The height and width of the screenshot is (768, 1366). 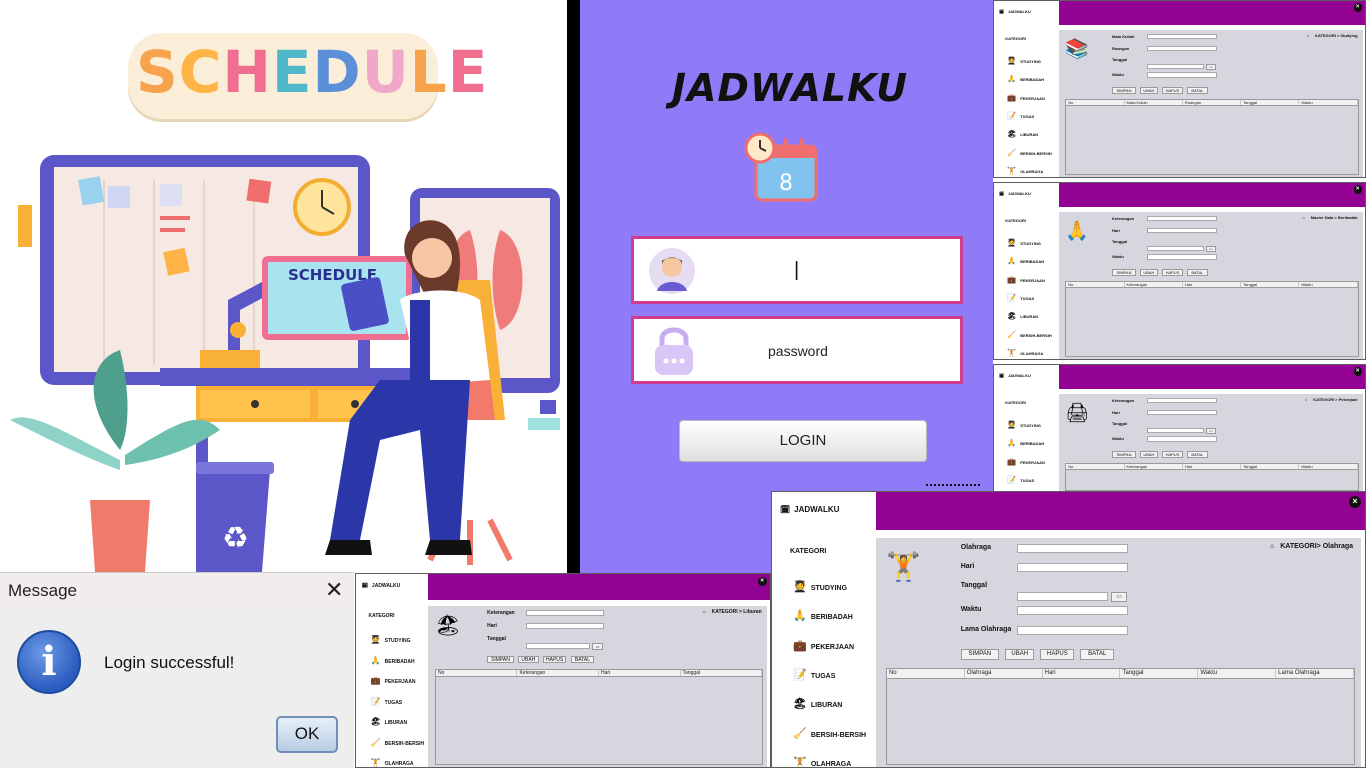 What do you see at coordinates (1212, 136) in the screenshot?
I see `data-table: No Mata Kuliah Ruangan Tanggal Waktu` at bounding box center [1212, 136].